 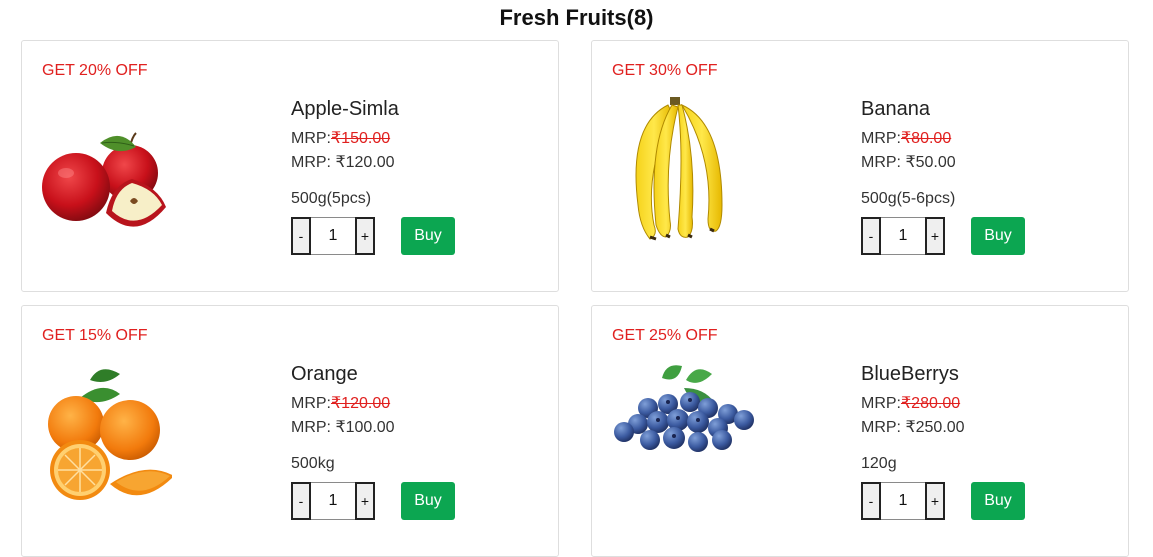 I want to click on original-price: ₹80.00, so click(x=926, y=138).